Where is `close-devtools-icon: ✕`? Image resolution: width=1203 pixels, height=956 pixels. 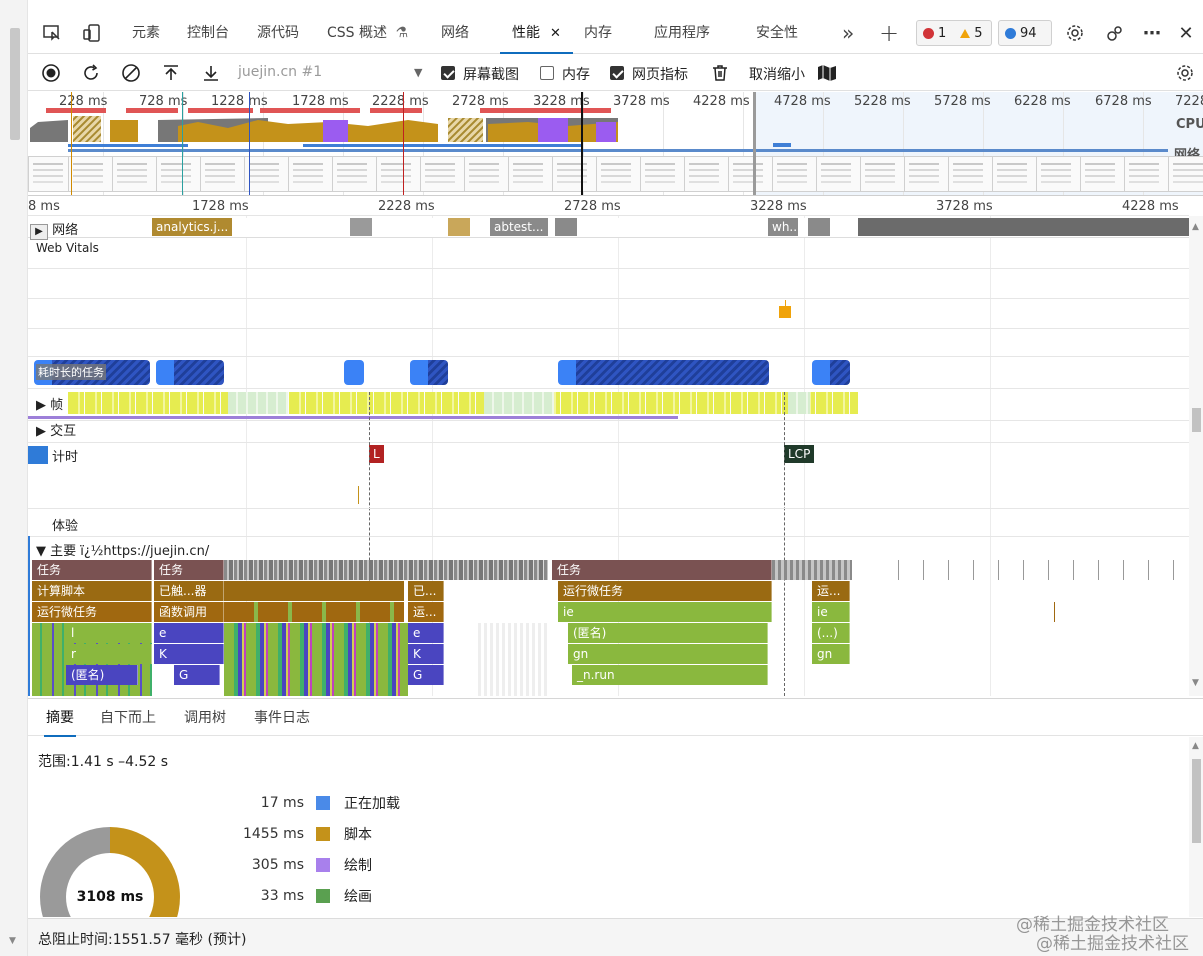
close-devtools-icon: ✕ is located at coordinates (1186, 33).